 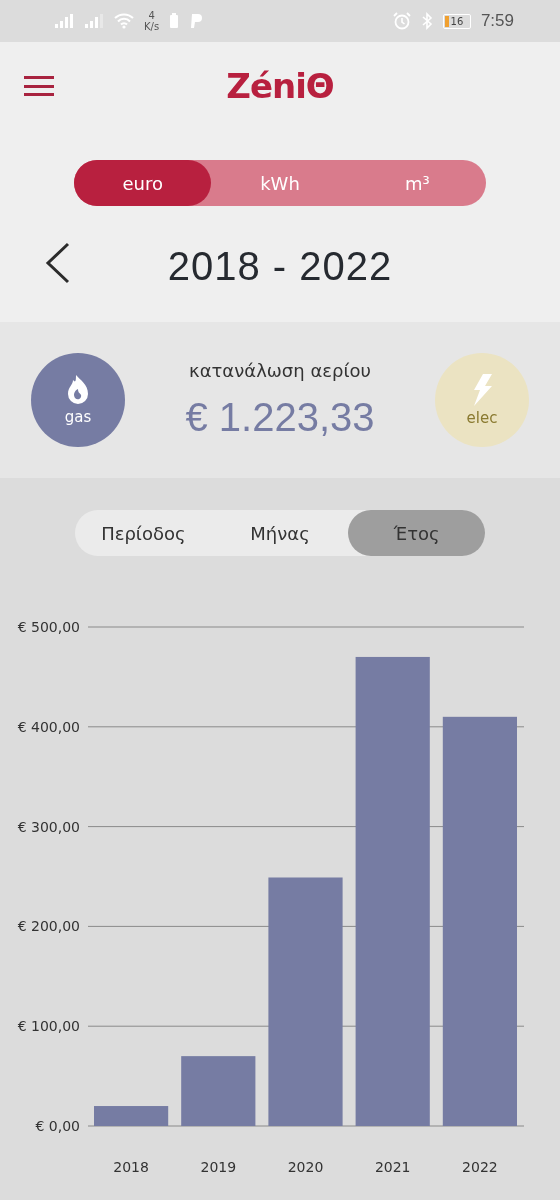 I want to click on axis-label: 2022, so click(x=480, y=1167).